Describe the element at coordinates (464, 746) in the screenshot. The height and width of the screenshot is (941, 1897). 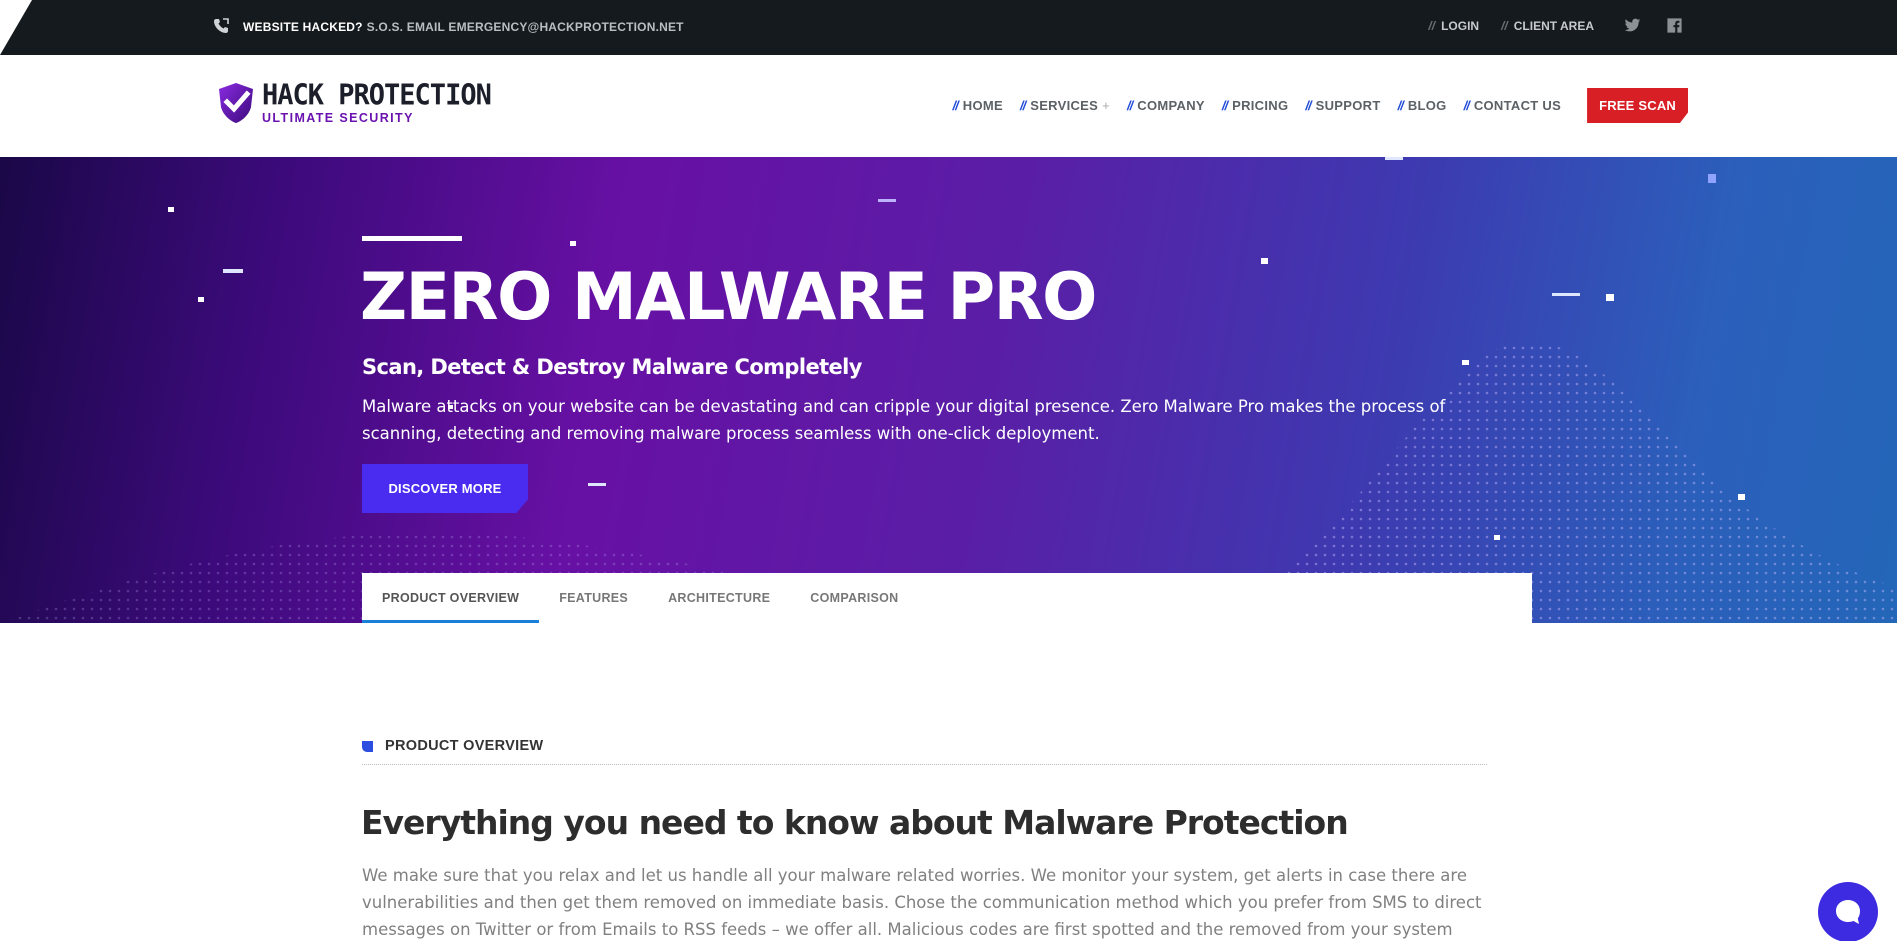
I see `section-label-text: PRODUCT OVERVIEW` at that location.